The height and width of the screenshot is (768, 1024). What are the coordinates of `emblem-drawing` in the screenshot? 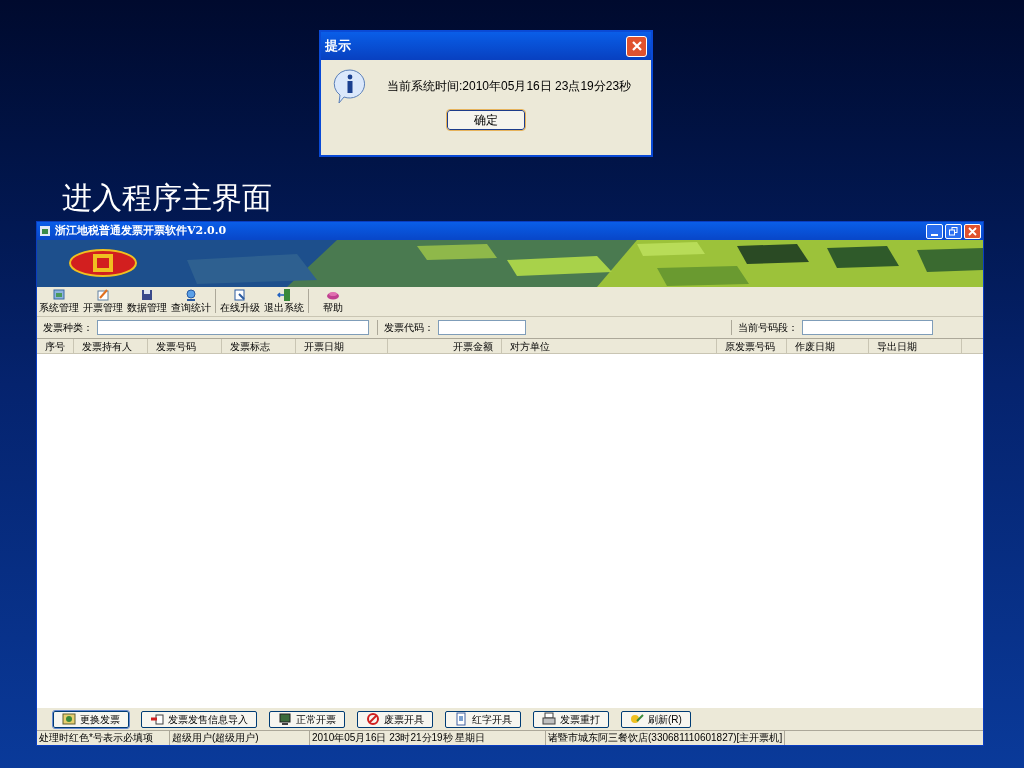 It's located at (103, 263).